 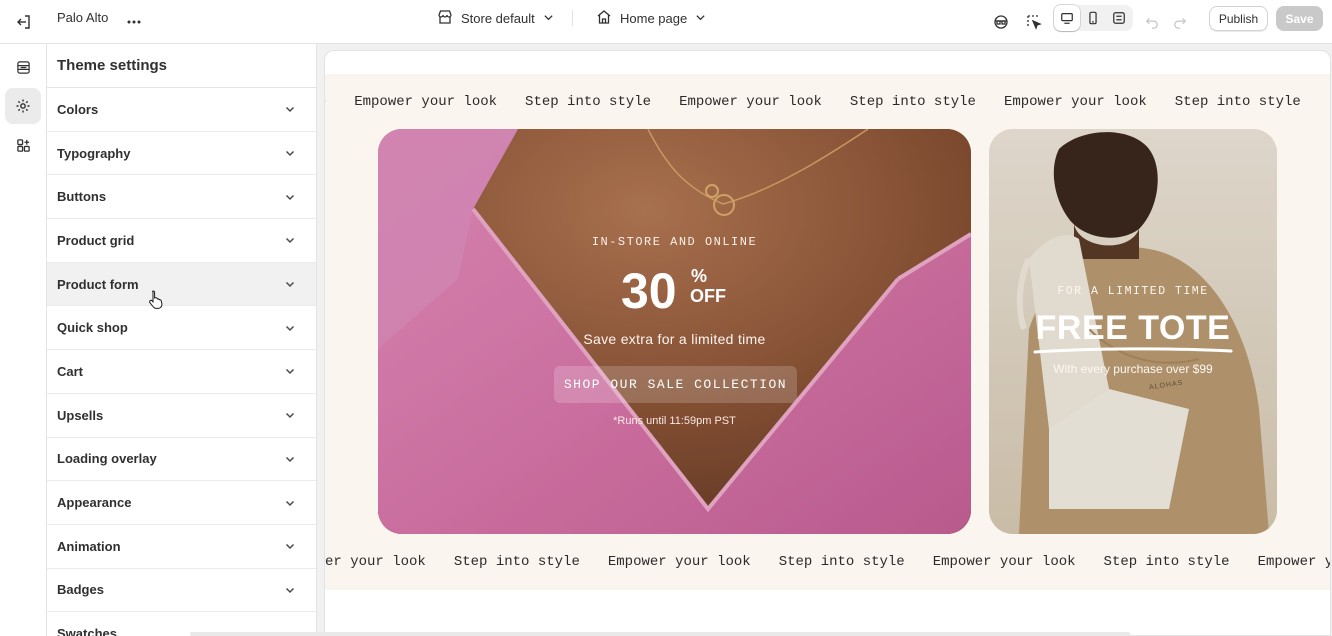 What do you see at coordinates (181, 66) in the screenshot?
I see `panel-title: Theme settings` at bounding box center [181, 66].